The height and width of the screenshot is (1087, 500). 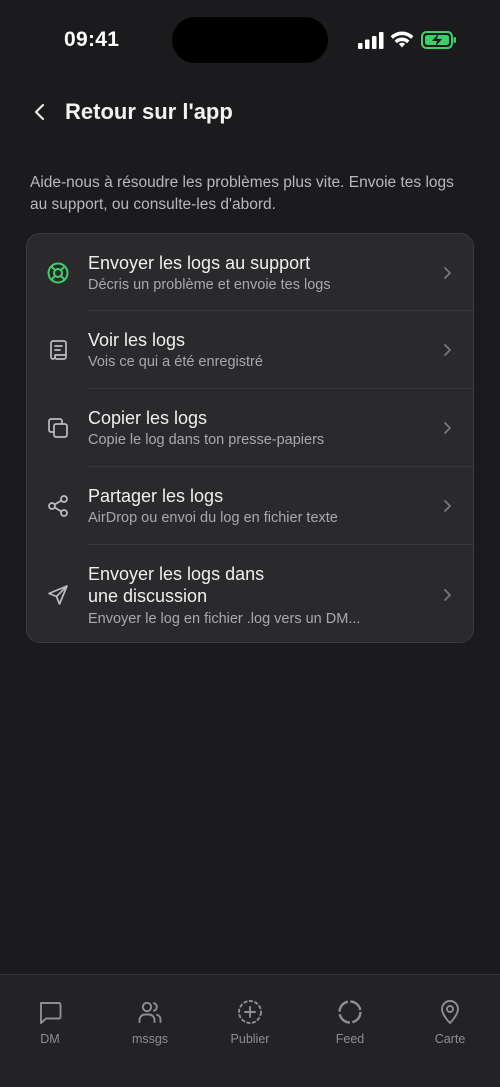 What do you see at coordinates (350, 1029) in the screenshot?
I see `tab-feed: Feed` at bounding box center [350, 1029].